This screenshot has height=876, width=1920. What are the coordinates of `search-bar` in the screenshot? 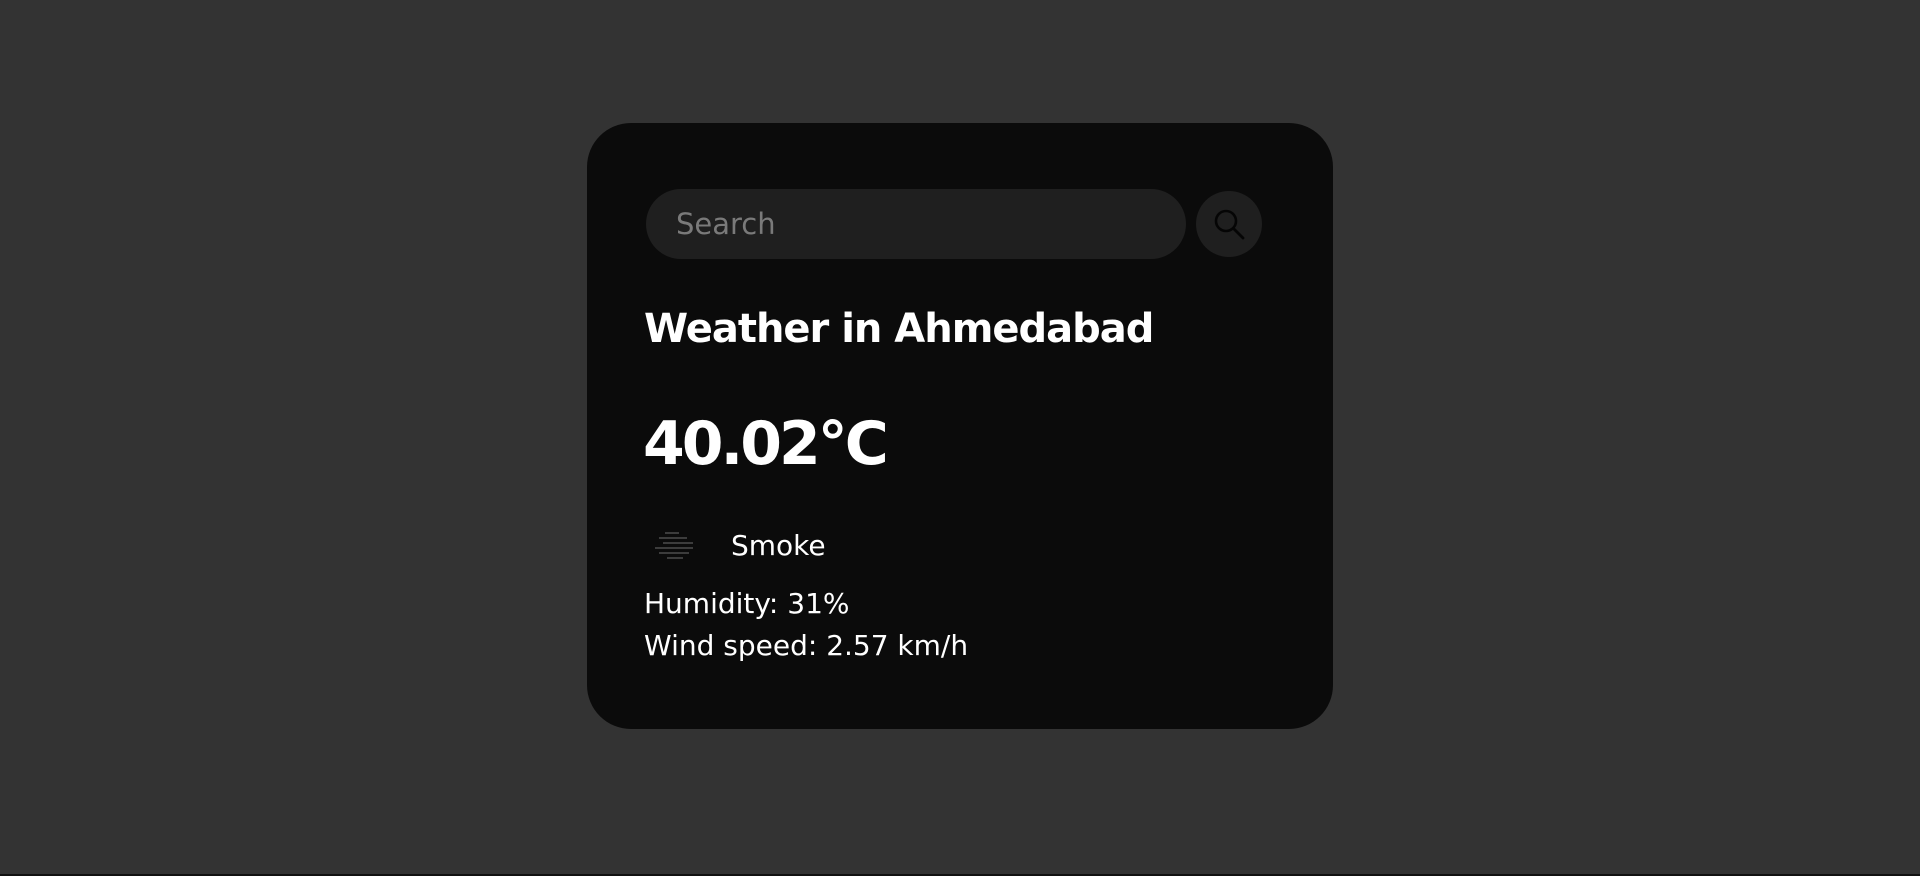 It's located at (956, 224).